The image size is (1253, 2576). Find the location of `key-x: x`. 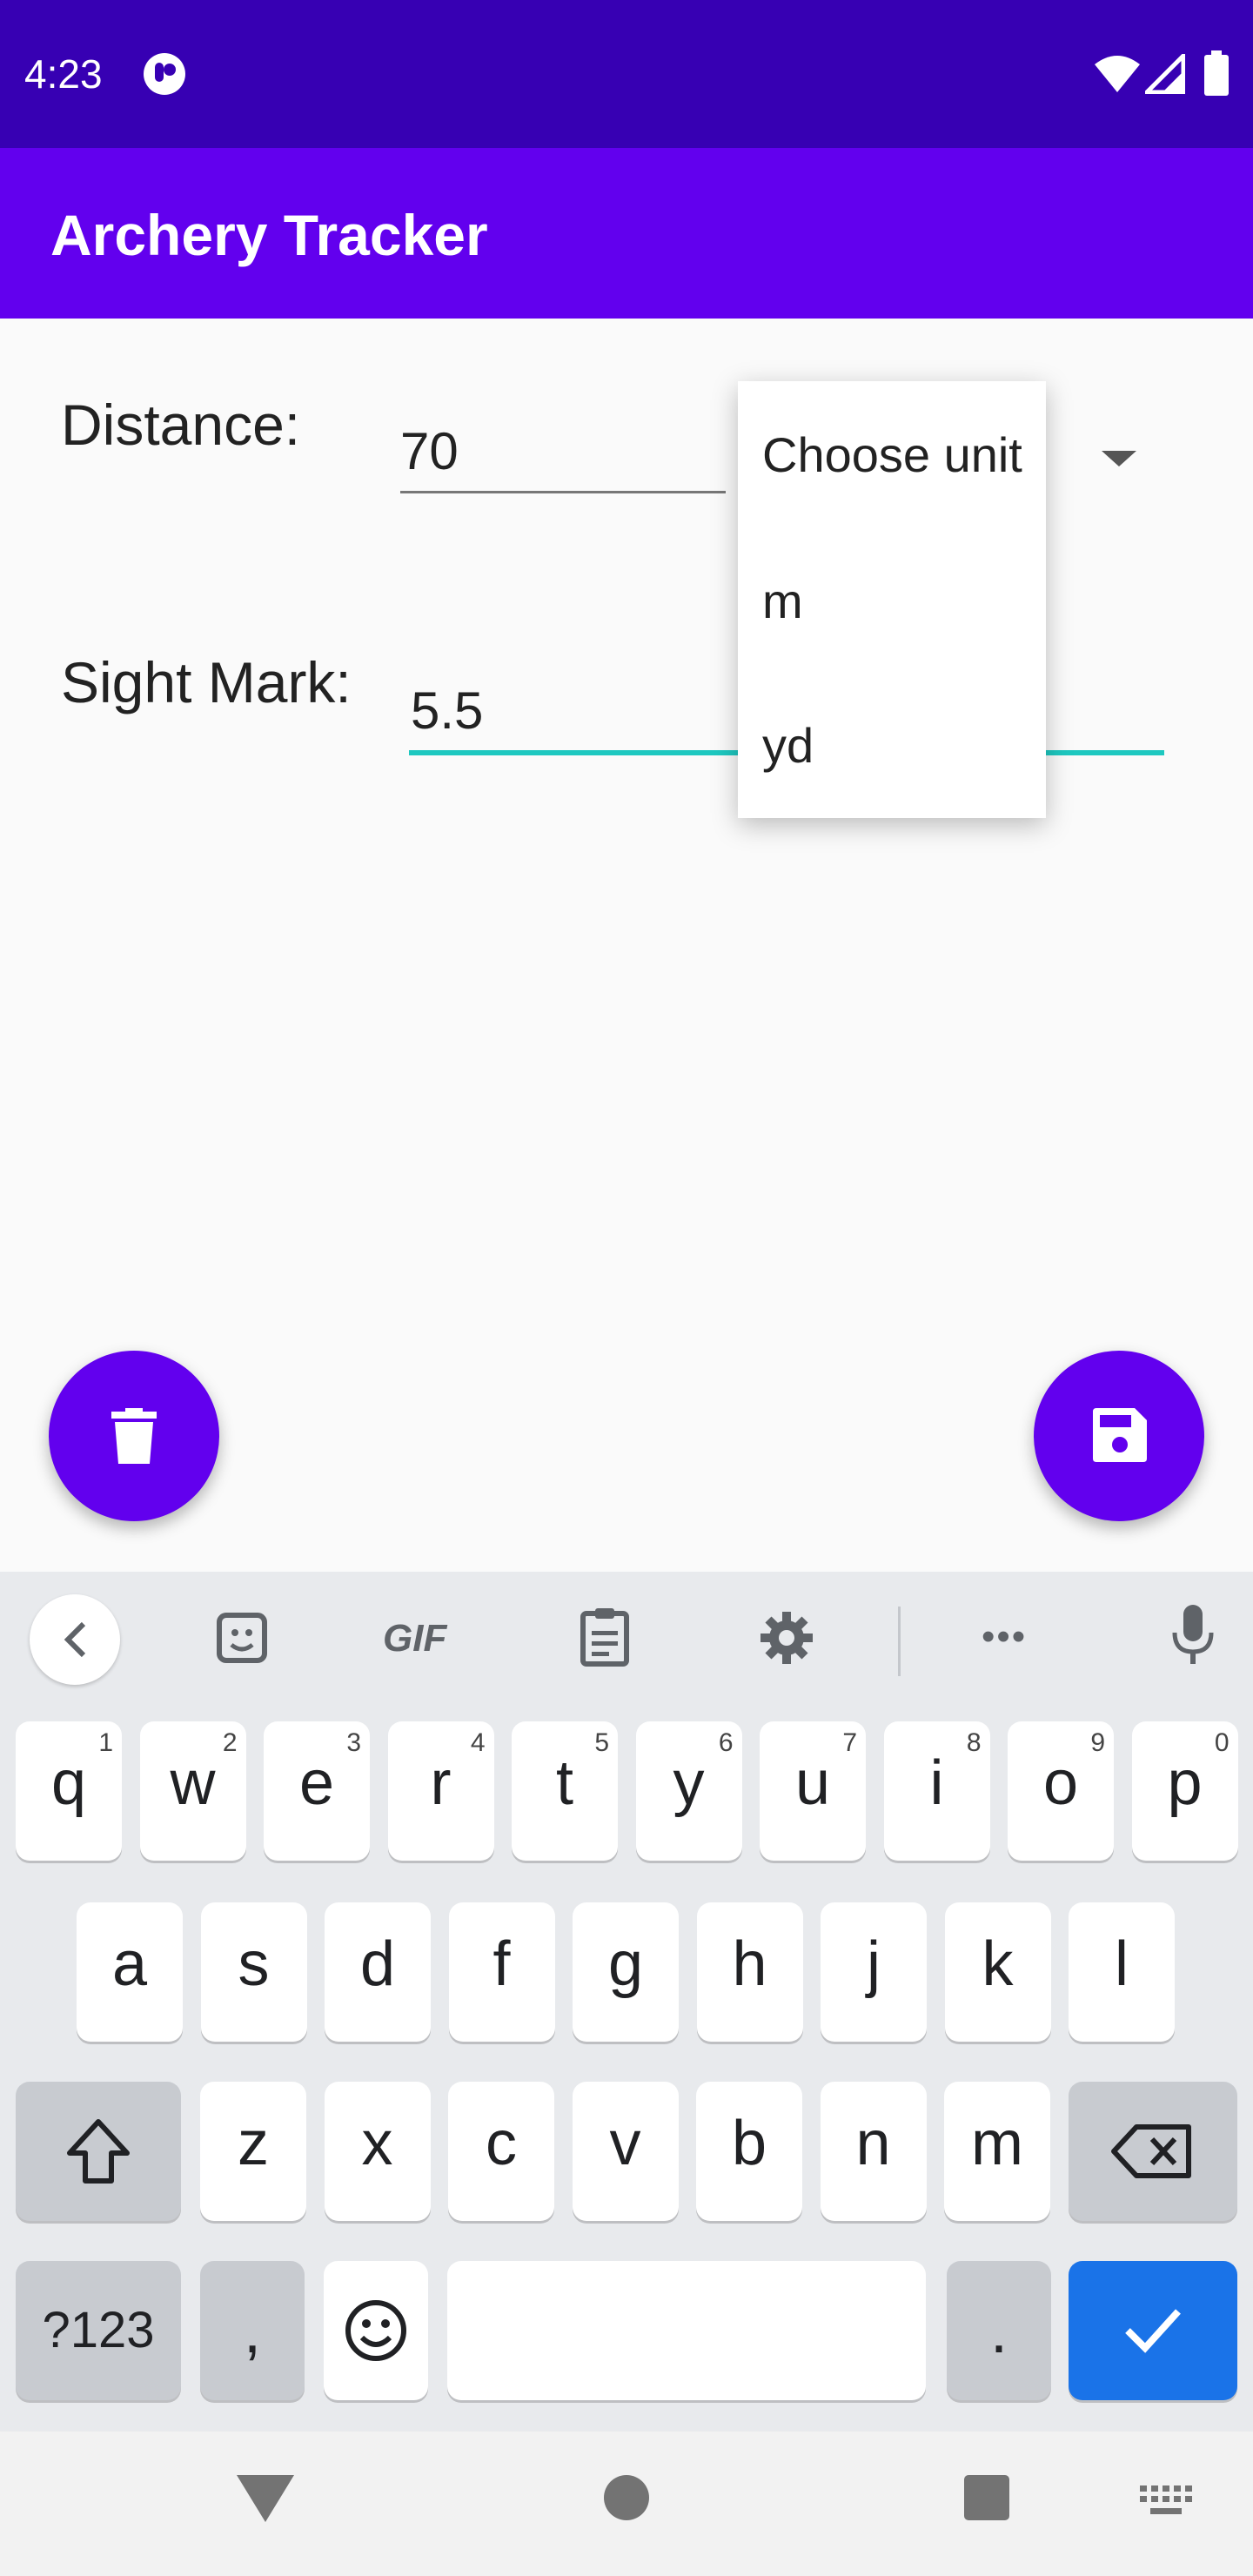

key-x: x is located at coordinates (377, 2151).